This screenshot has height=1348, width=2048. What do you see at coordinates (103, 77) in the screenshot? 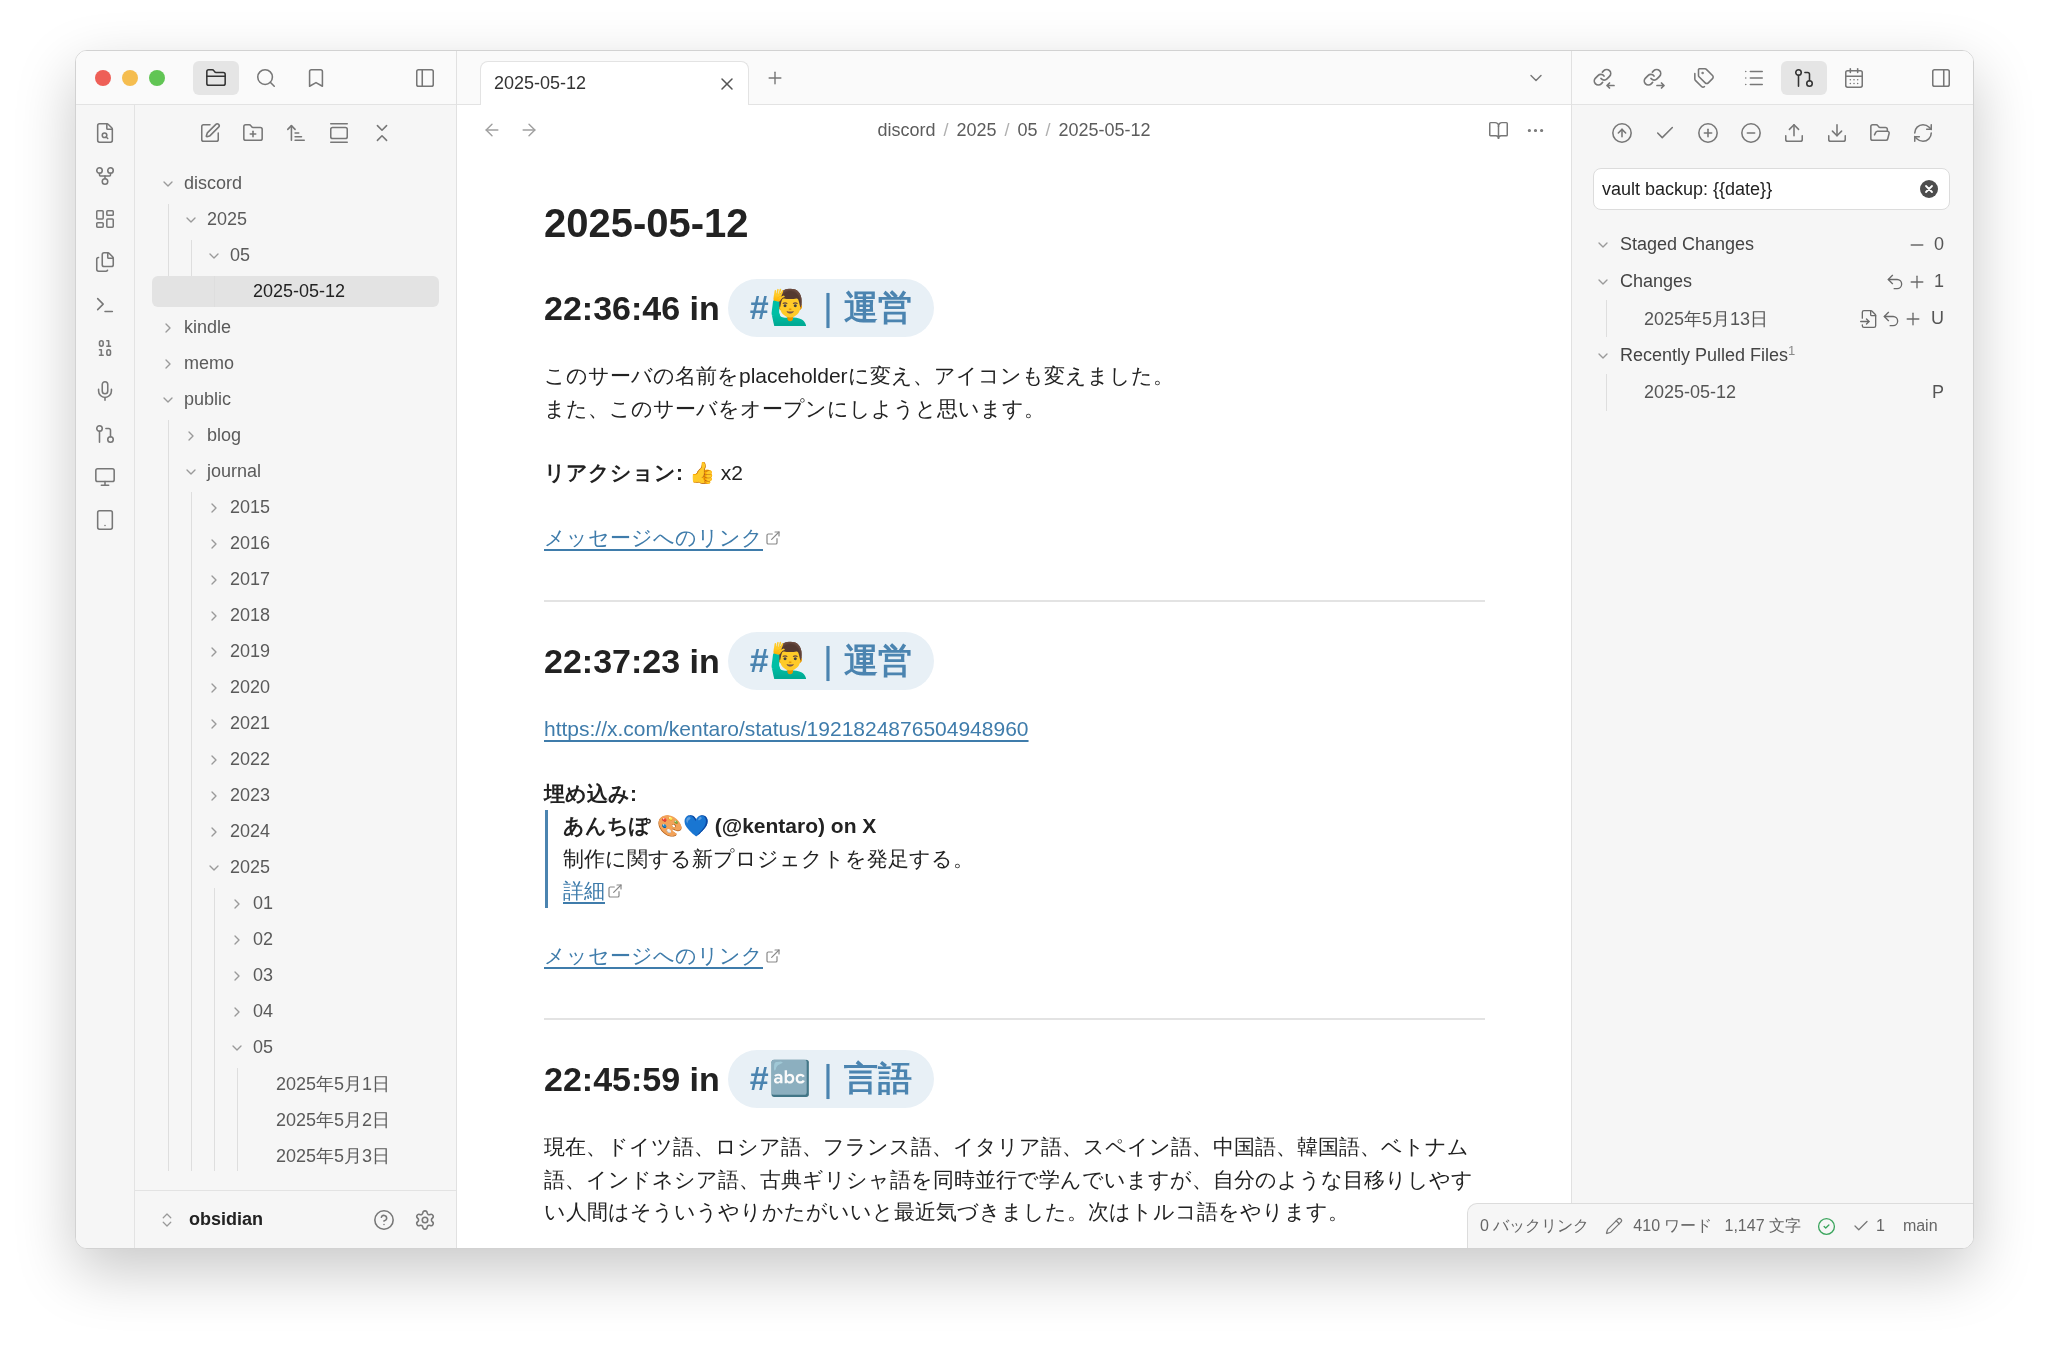
I see `close-button` at bounding box center [103, 77].